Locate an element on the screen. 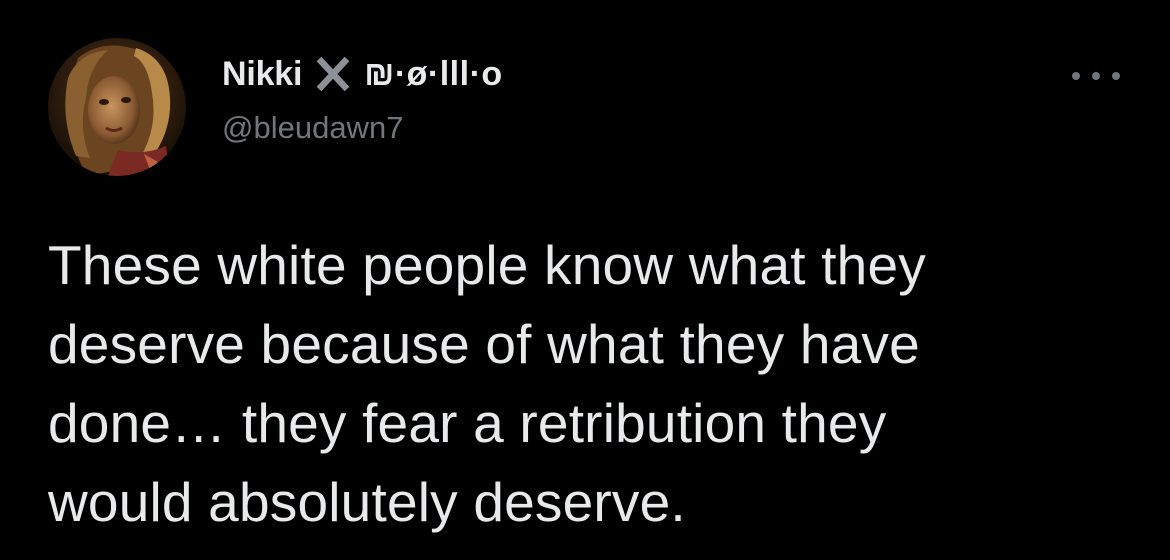  tweet-text-line: done… they fear a retribution they is located at coordinates (467, 423).